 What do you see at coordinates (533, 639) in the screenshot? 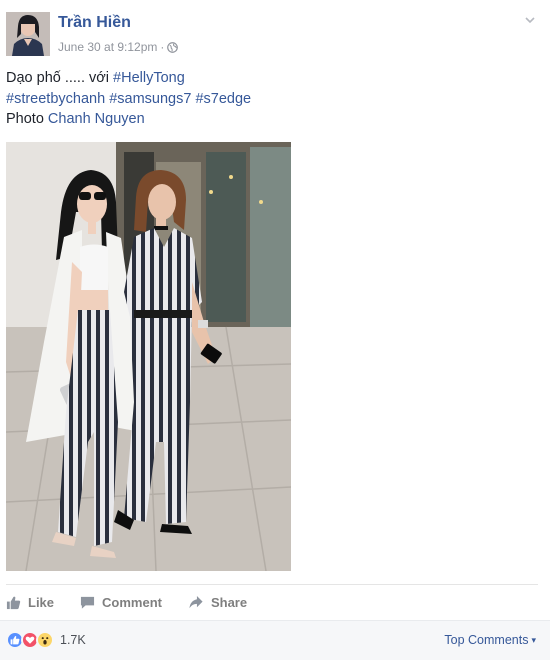
I see `caret-down-icon: ▾` at bounding box center [533, 639].